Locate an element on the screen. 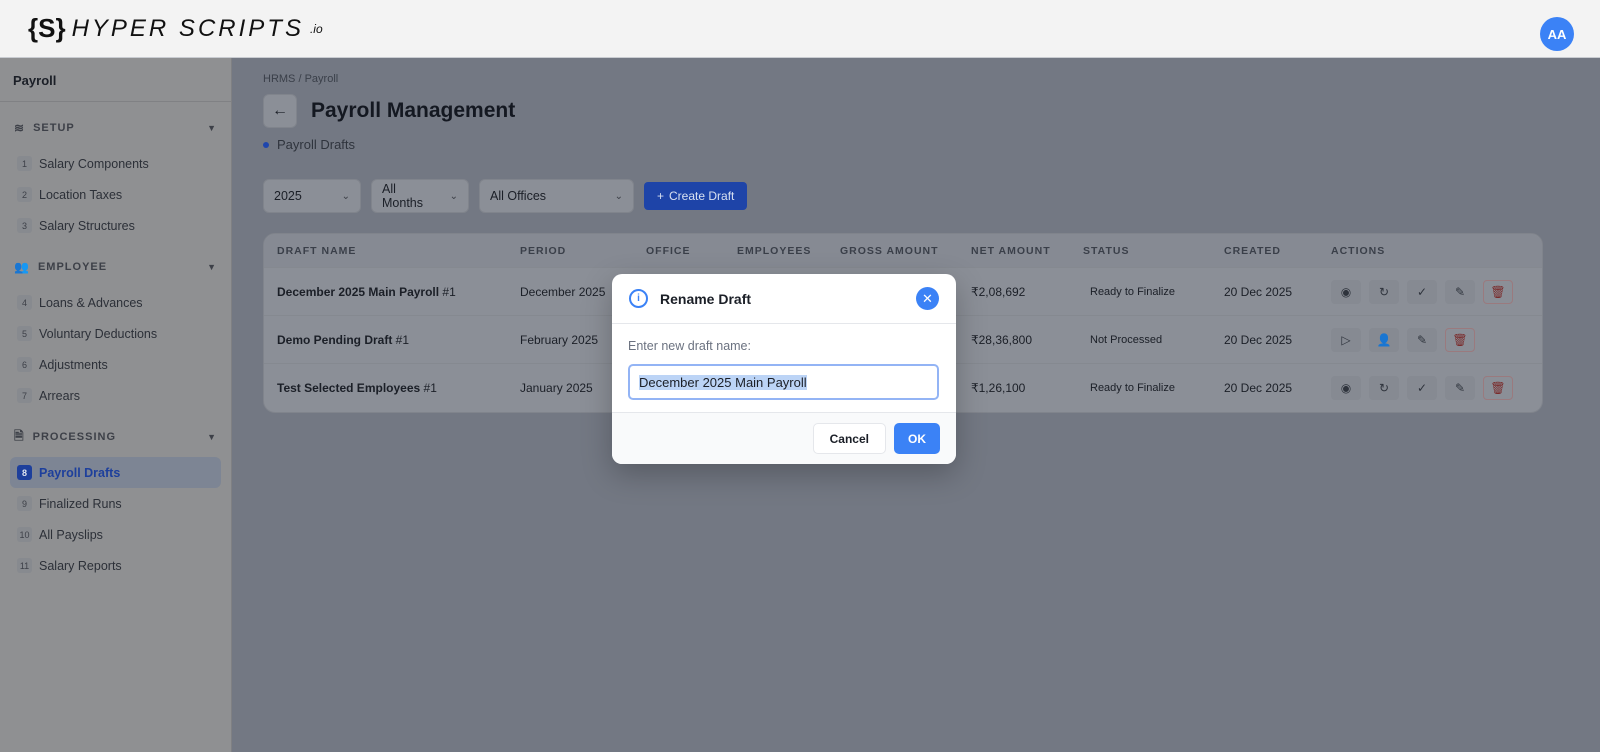  sidebar-item-label: All Payslips is located at coordinates (71, 534).